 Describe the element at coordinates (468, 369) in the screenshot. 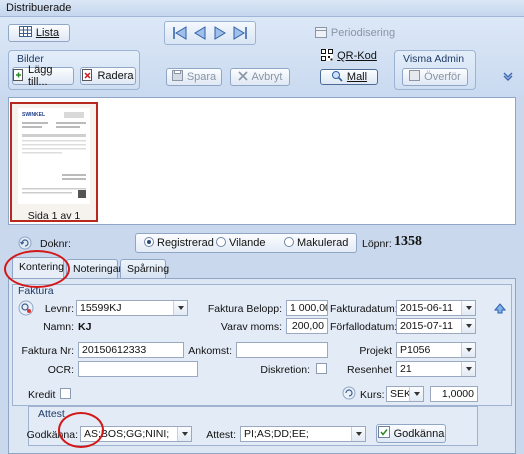

I see `resenhet-dropdown-icon` at that location.